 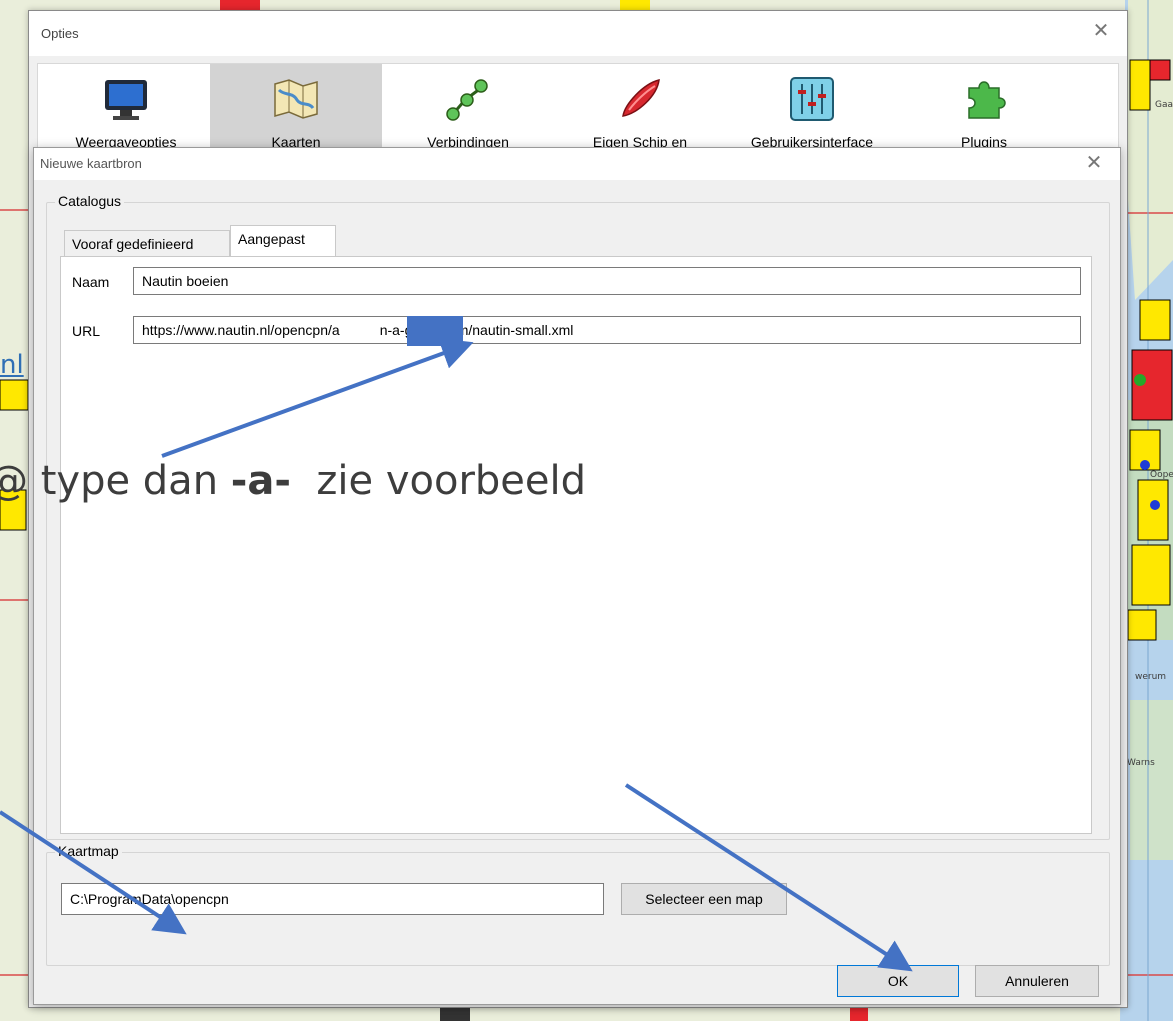 I want to click on folder-path-value: C:\ProgramData\opencpn, so click(x=149, y=899).